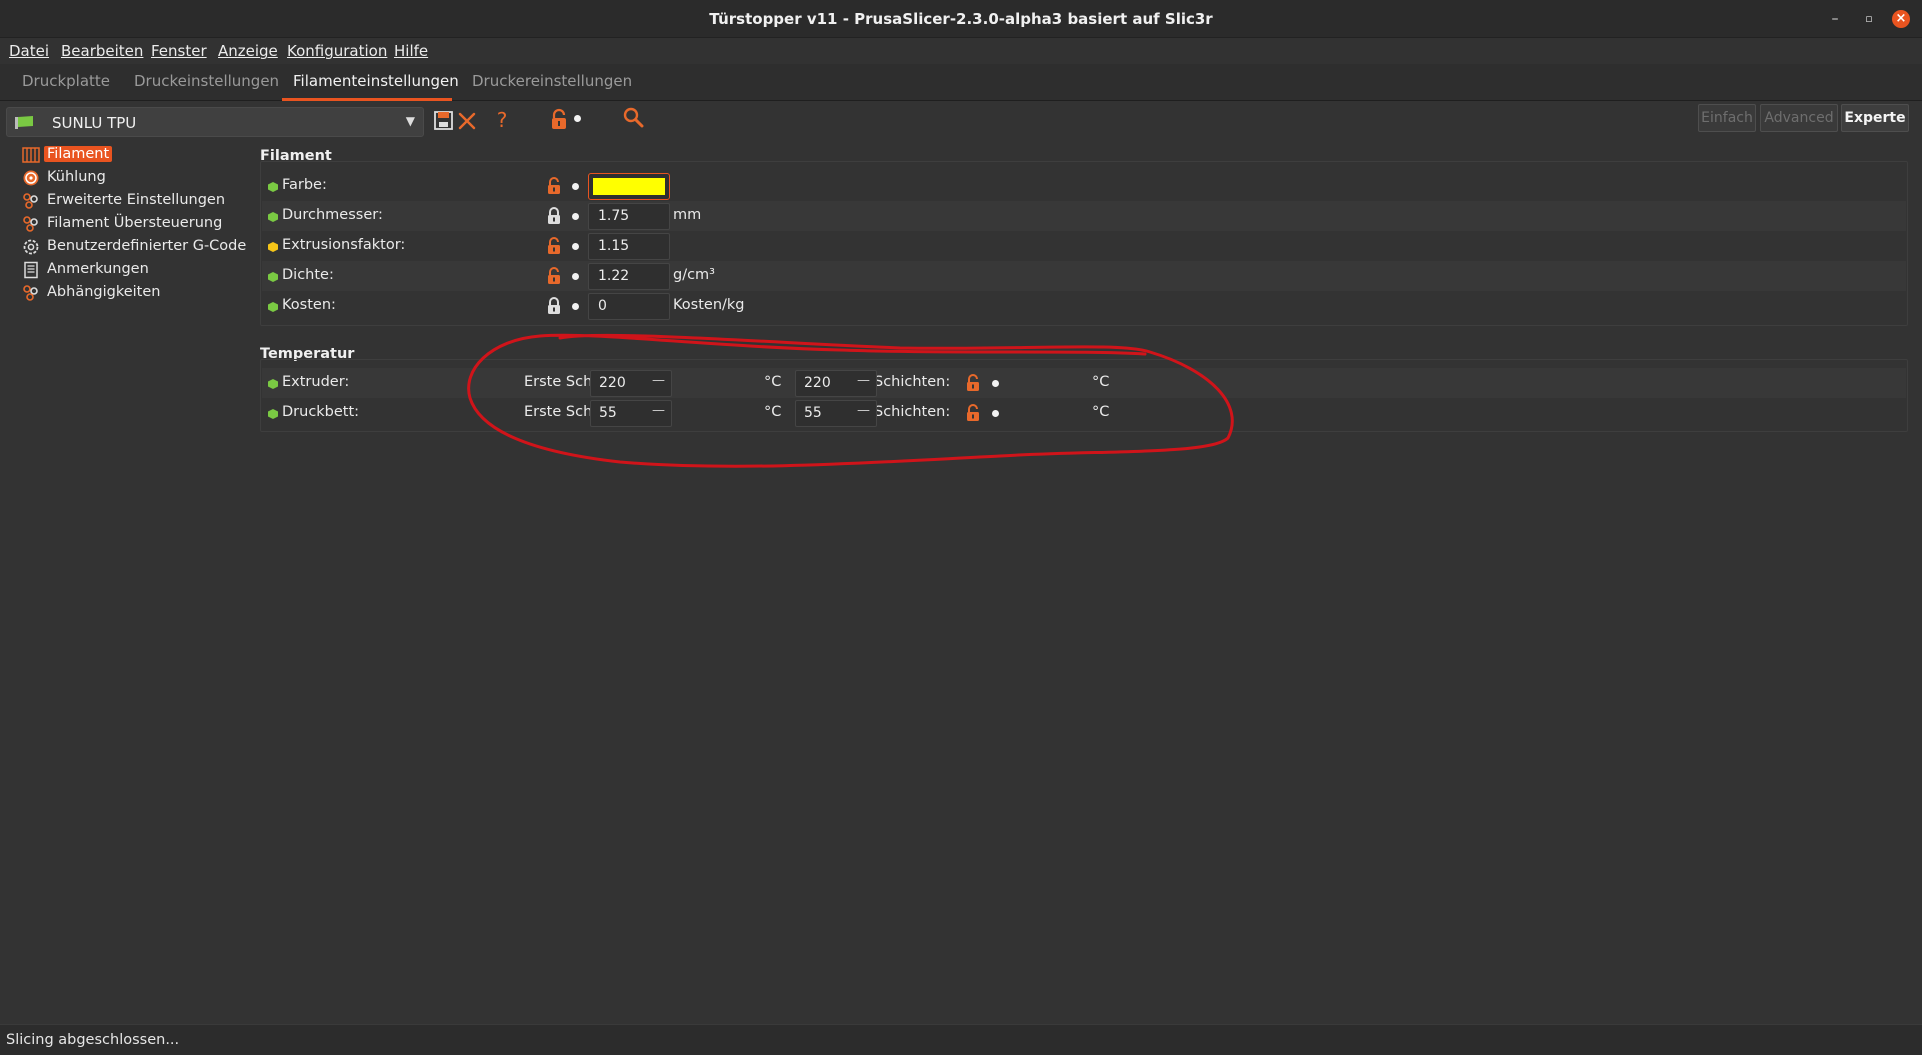 The height and width of the screenshot is (1055, 1922). Describe the element at coordinates (836, 383) in the screenshot. I see `extruder-other-layers-spinner: 220 —` at that location.